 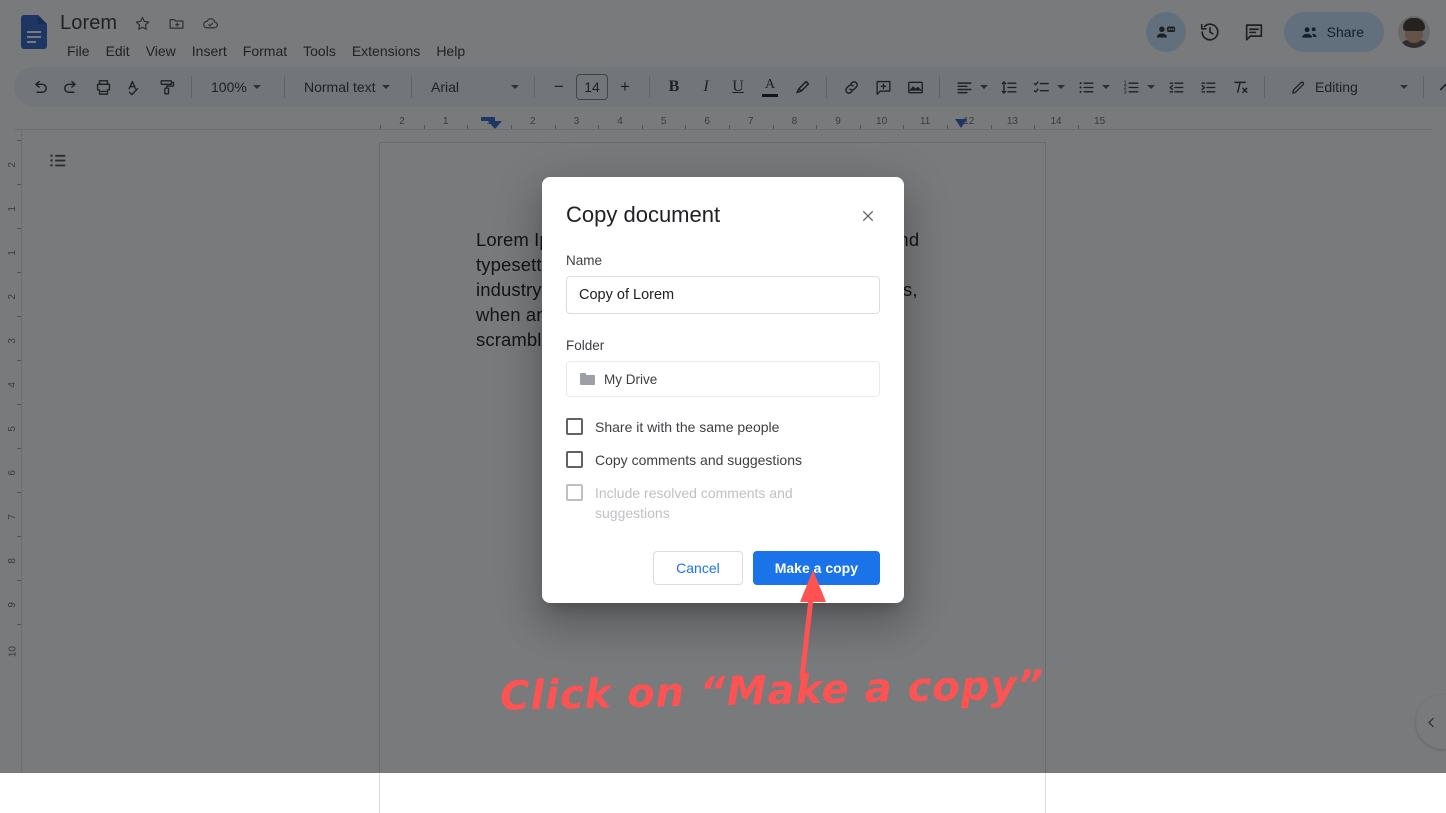 What do you see at coordinates (585, 345) in the screenshot?
I see `folder-field-label: Folder` at bounding box center [585, 345].